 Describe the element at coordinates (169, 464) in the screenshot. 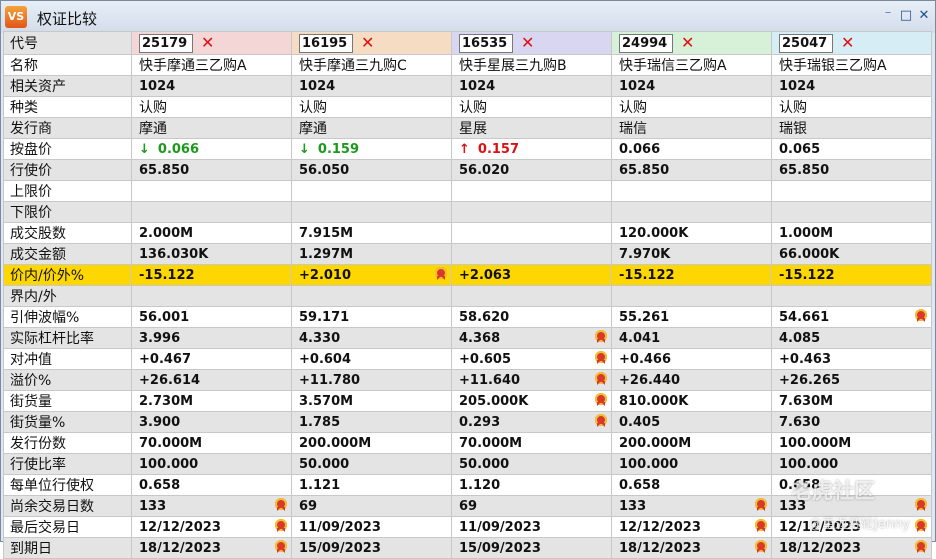

I see `value-ratio: 100.000` at that location.